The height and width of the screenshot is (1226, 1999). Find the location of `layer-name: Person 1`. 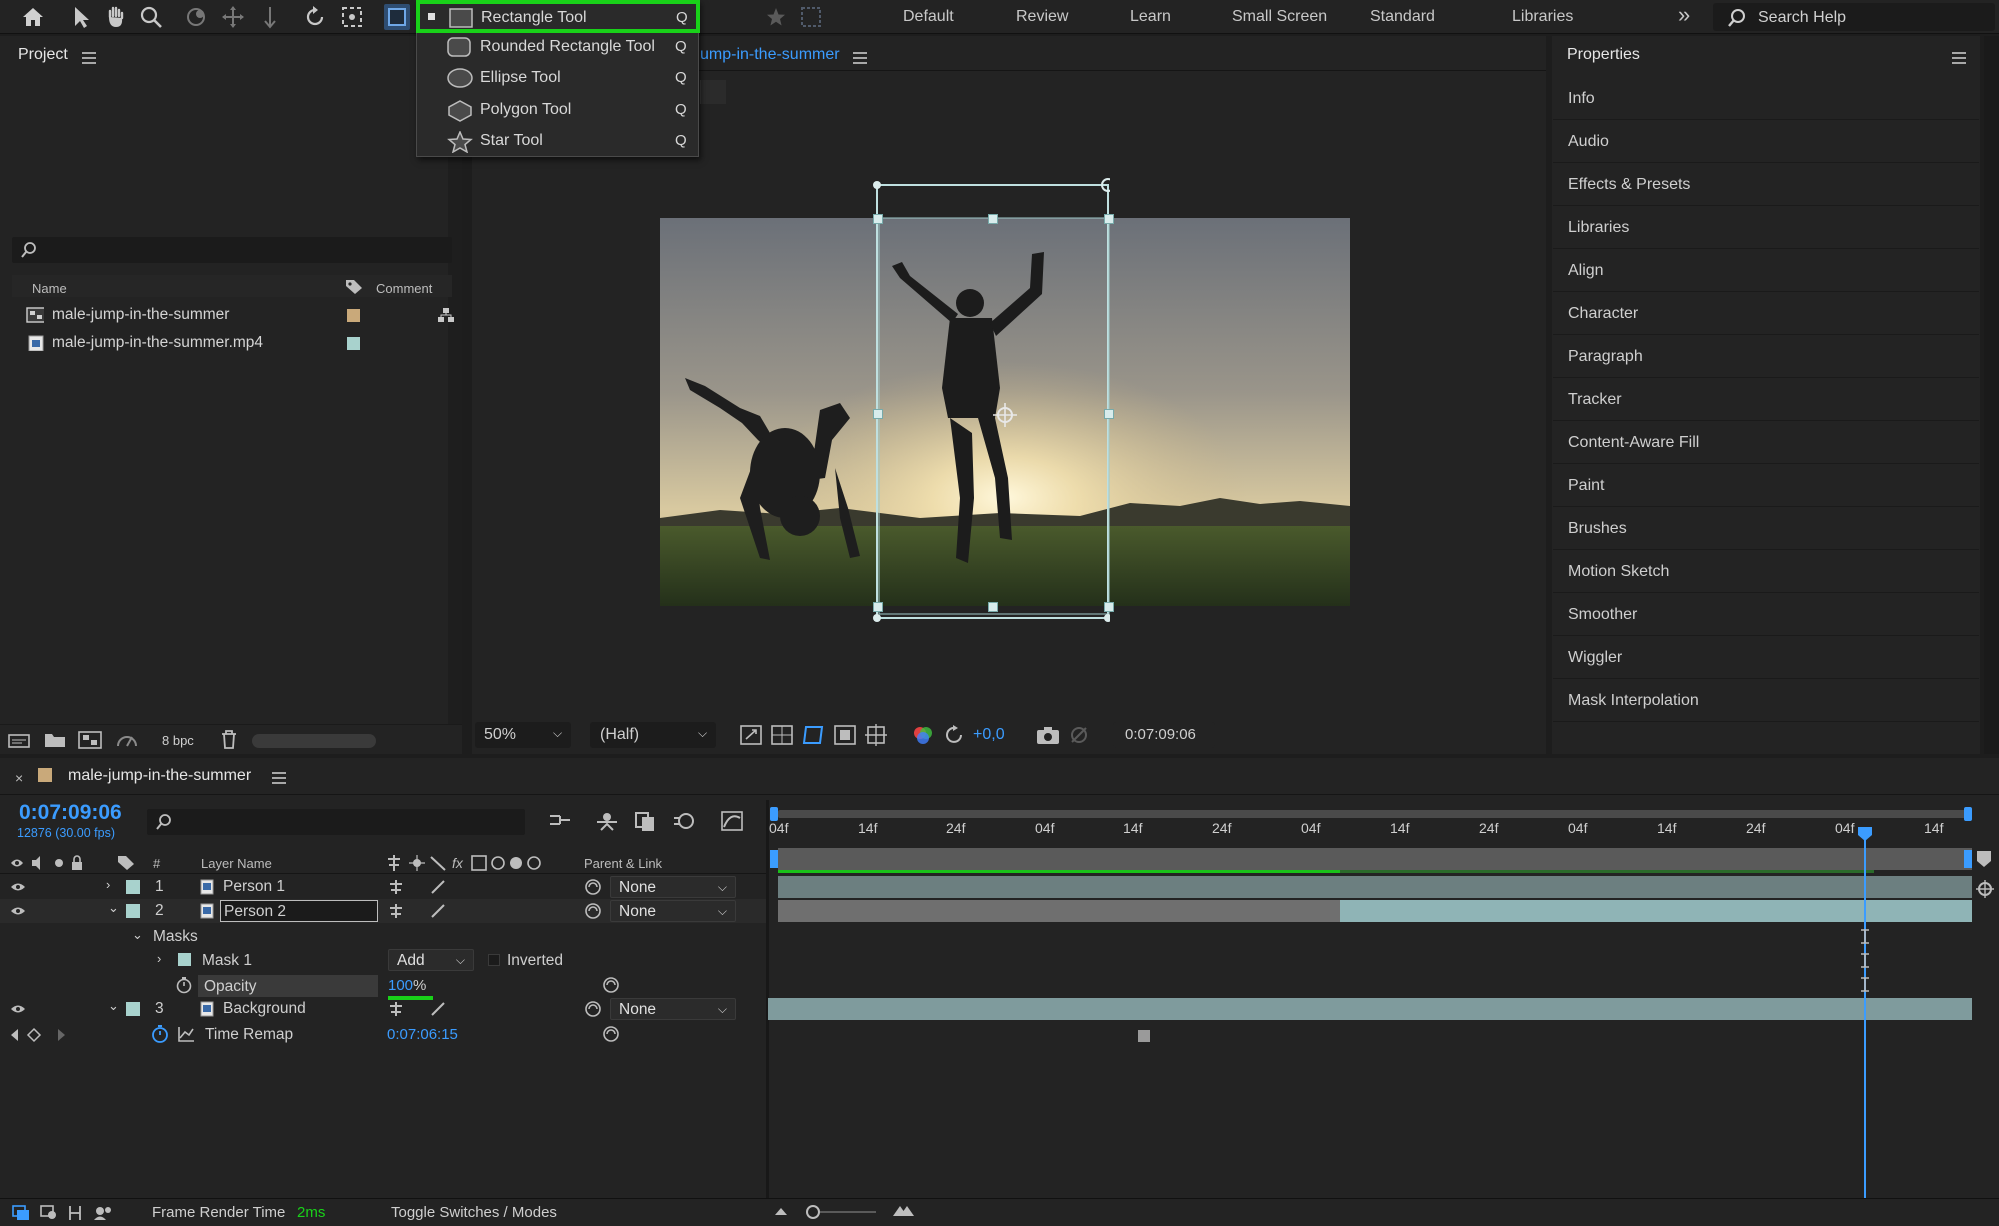

layer-name: Person 1 is located at coordinates (254, 887).